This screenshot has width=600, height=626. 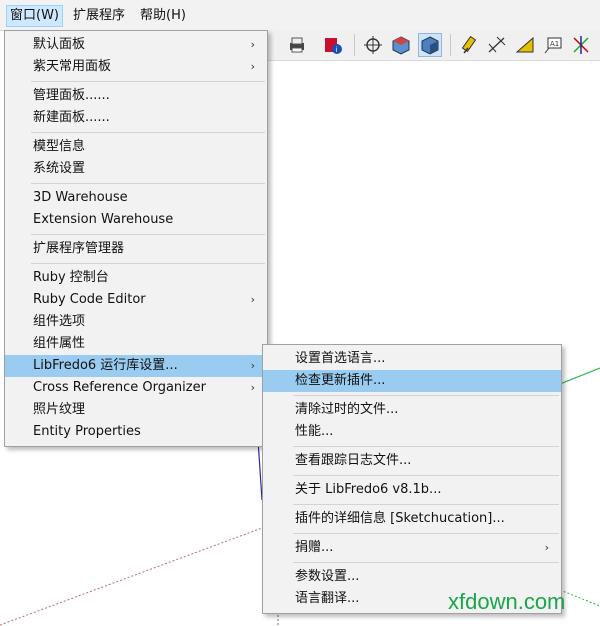 I want to click on dimension-icon, so click(x=497, y=45).